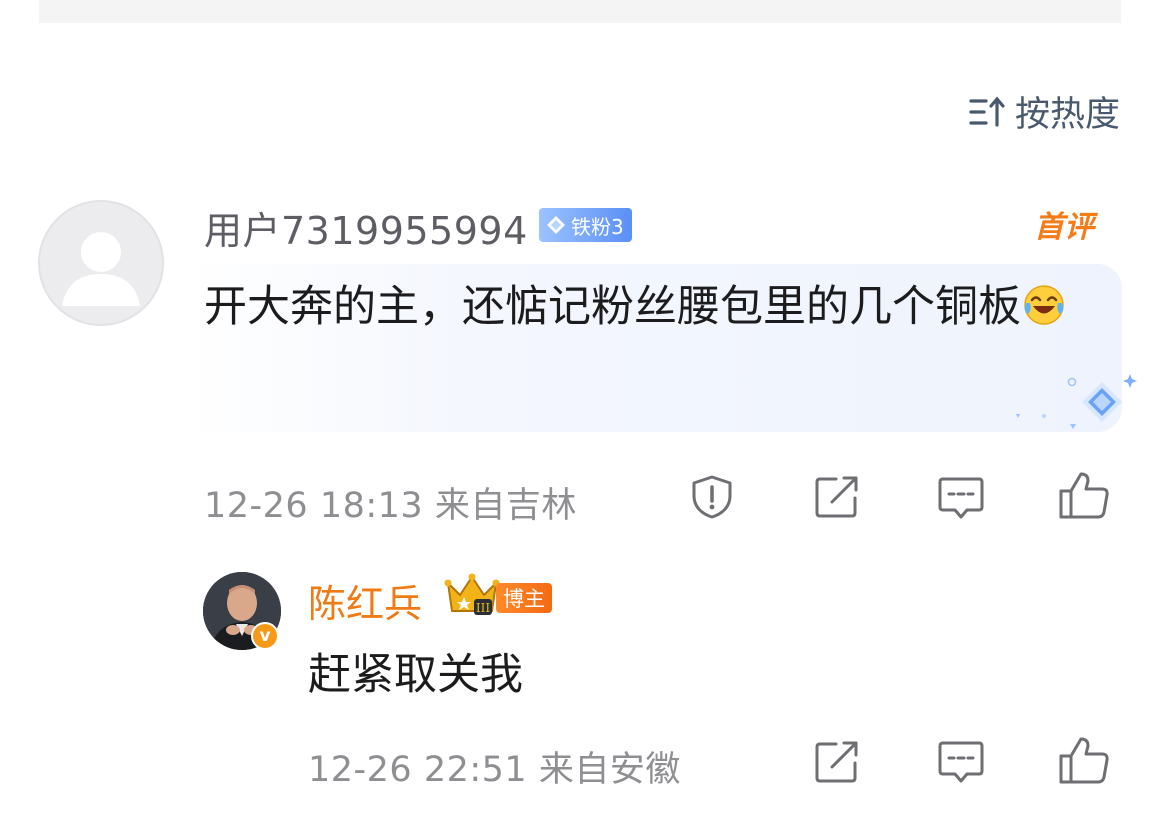 This screenshot has width=1160, height=813. I want to click on reply-location: 来自安徽, so click(609, 770).